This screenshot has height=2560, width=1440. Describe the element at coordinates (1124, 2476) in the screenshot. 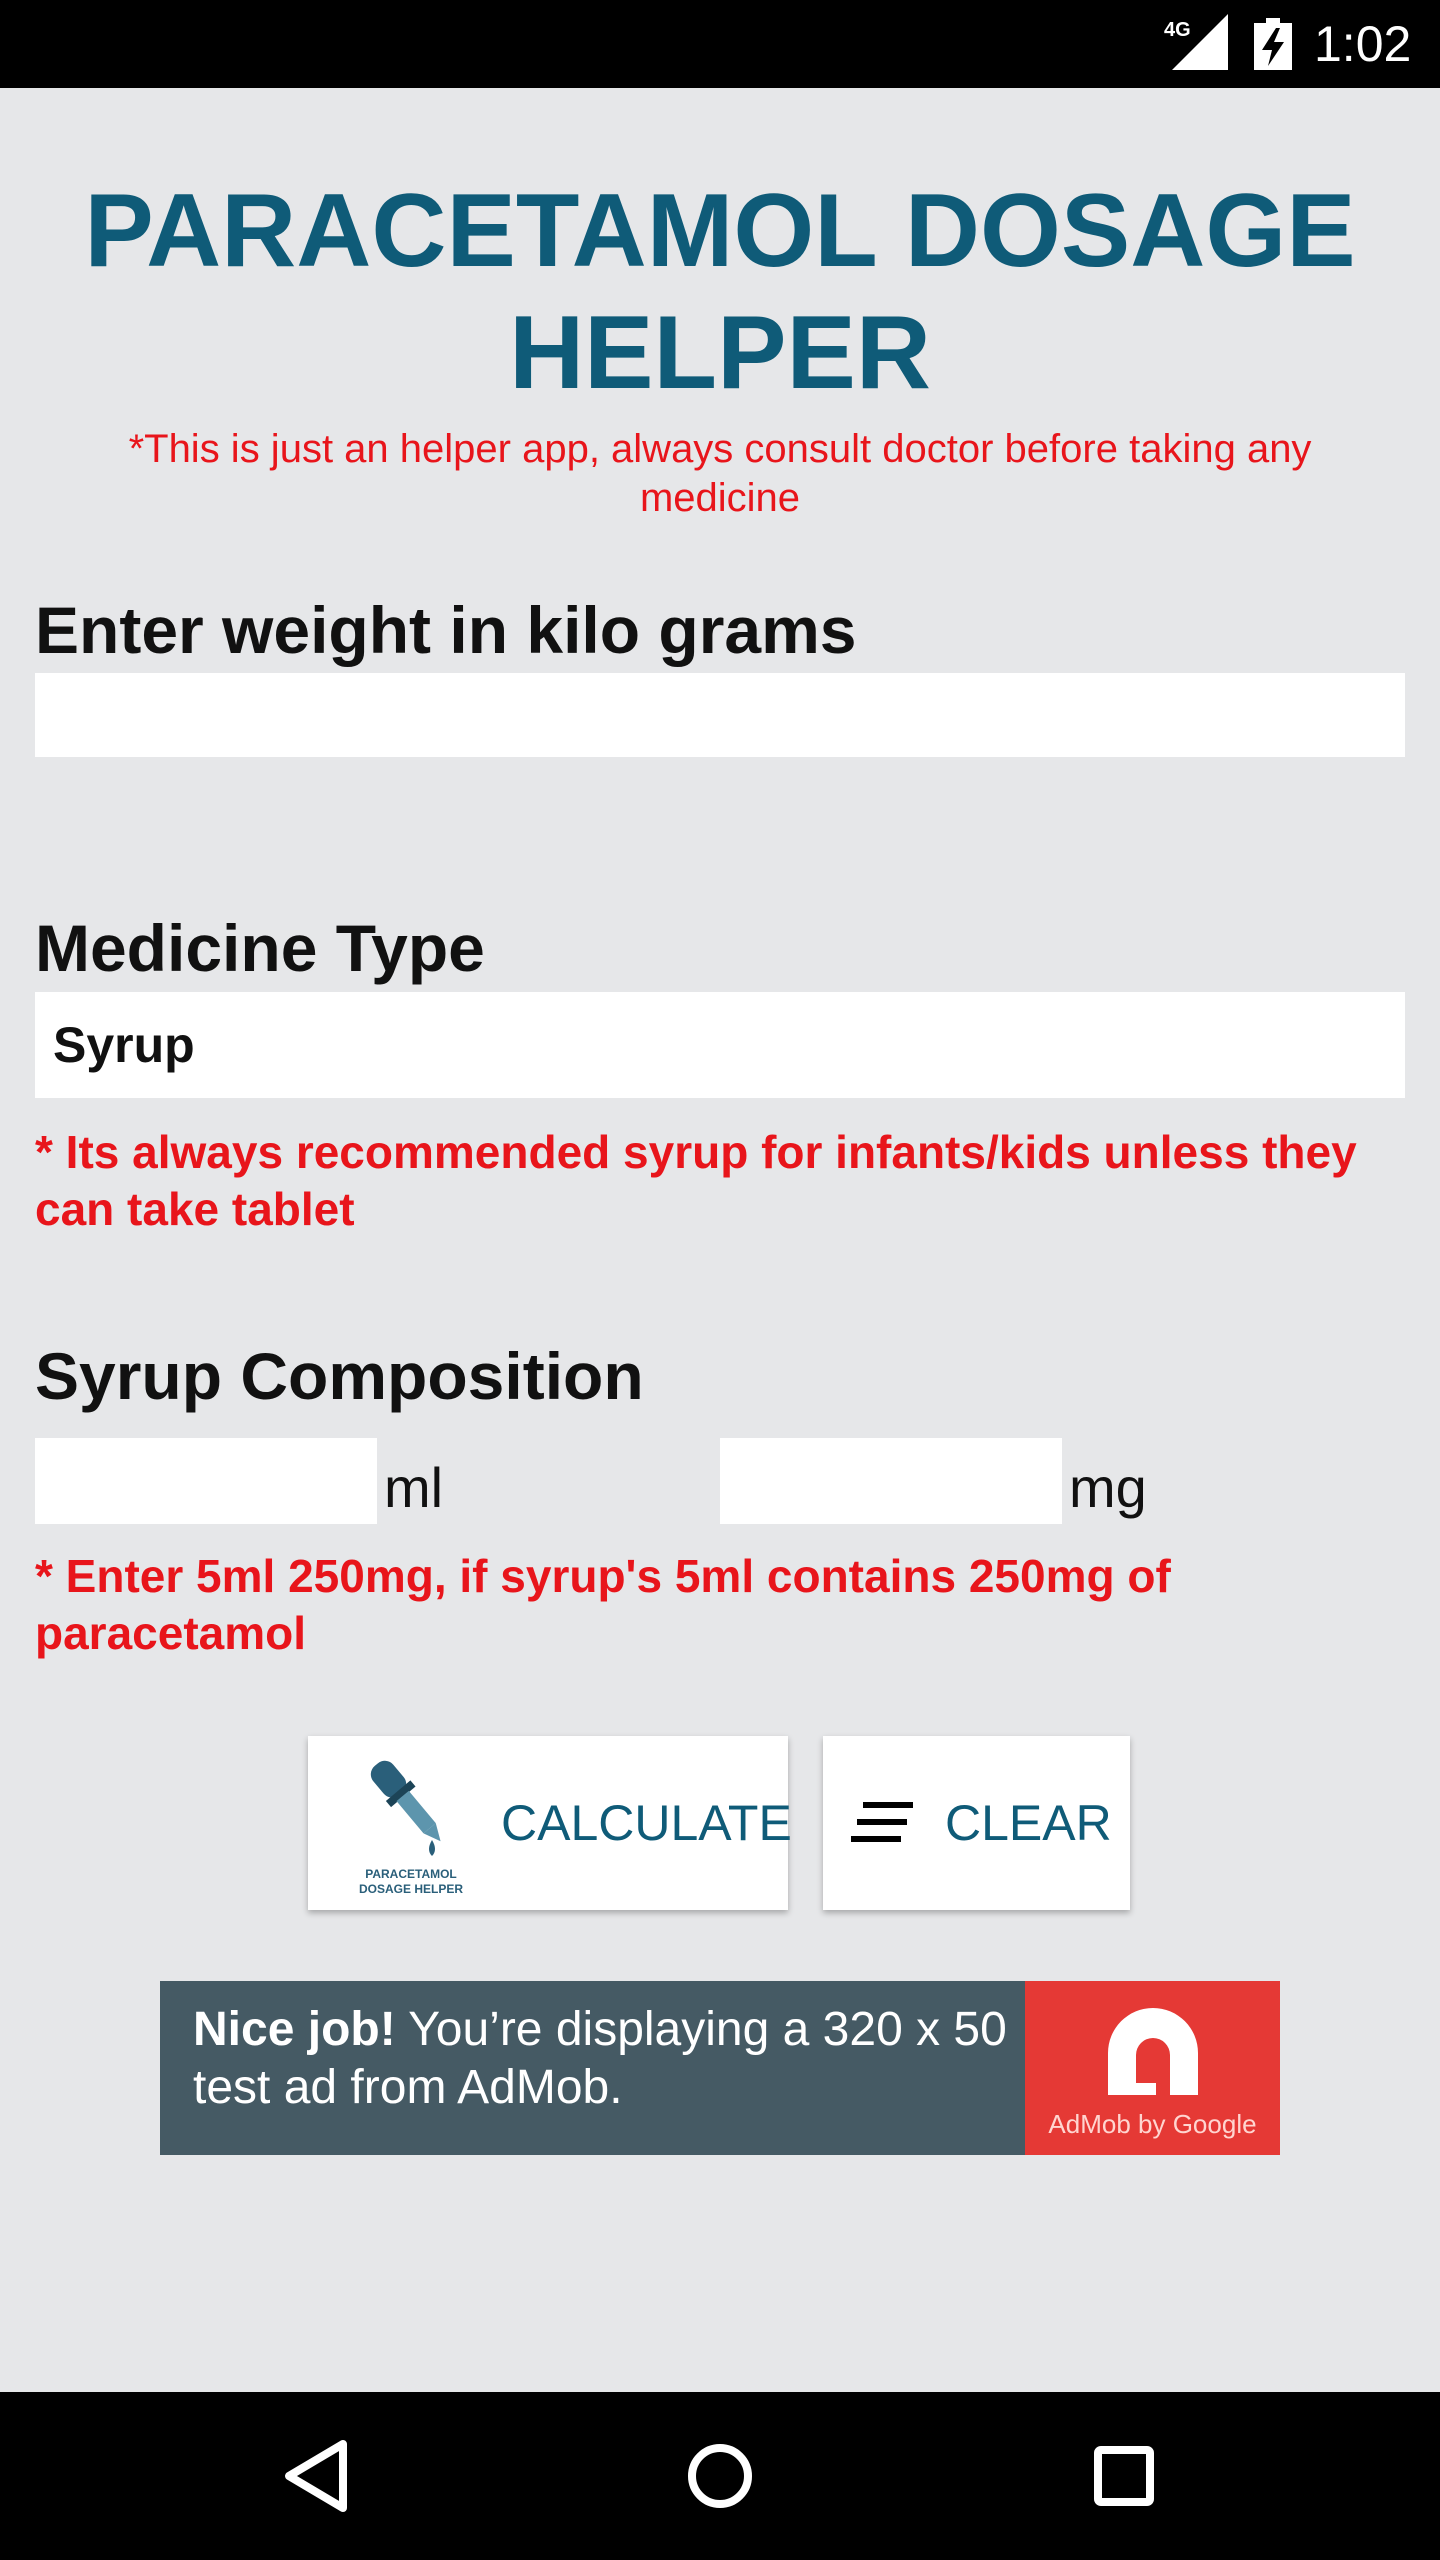

I see `nav-recents-icon` at that location.